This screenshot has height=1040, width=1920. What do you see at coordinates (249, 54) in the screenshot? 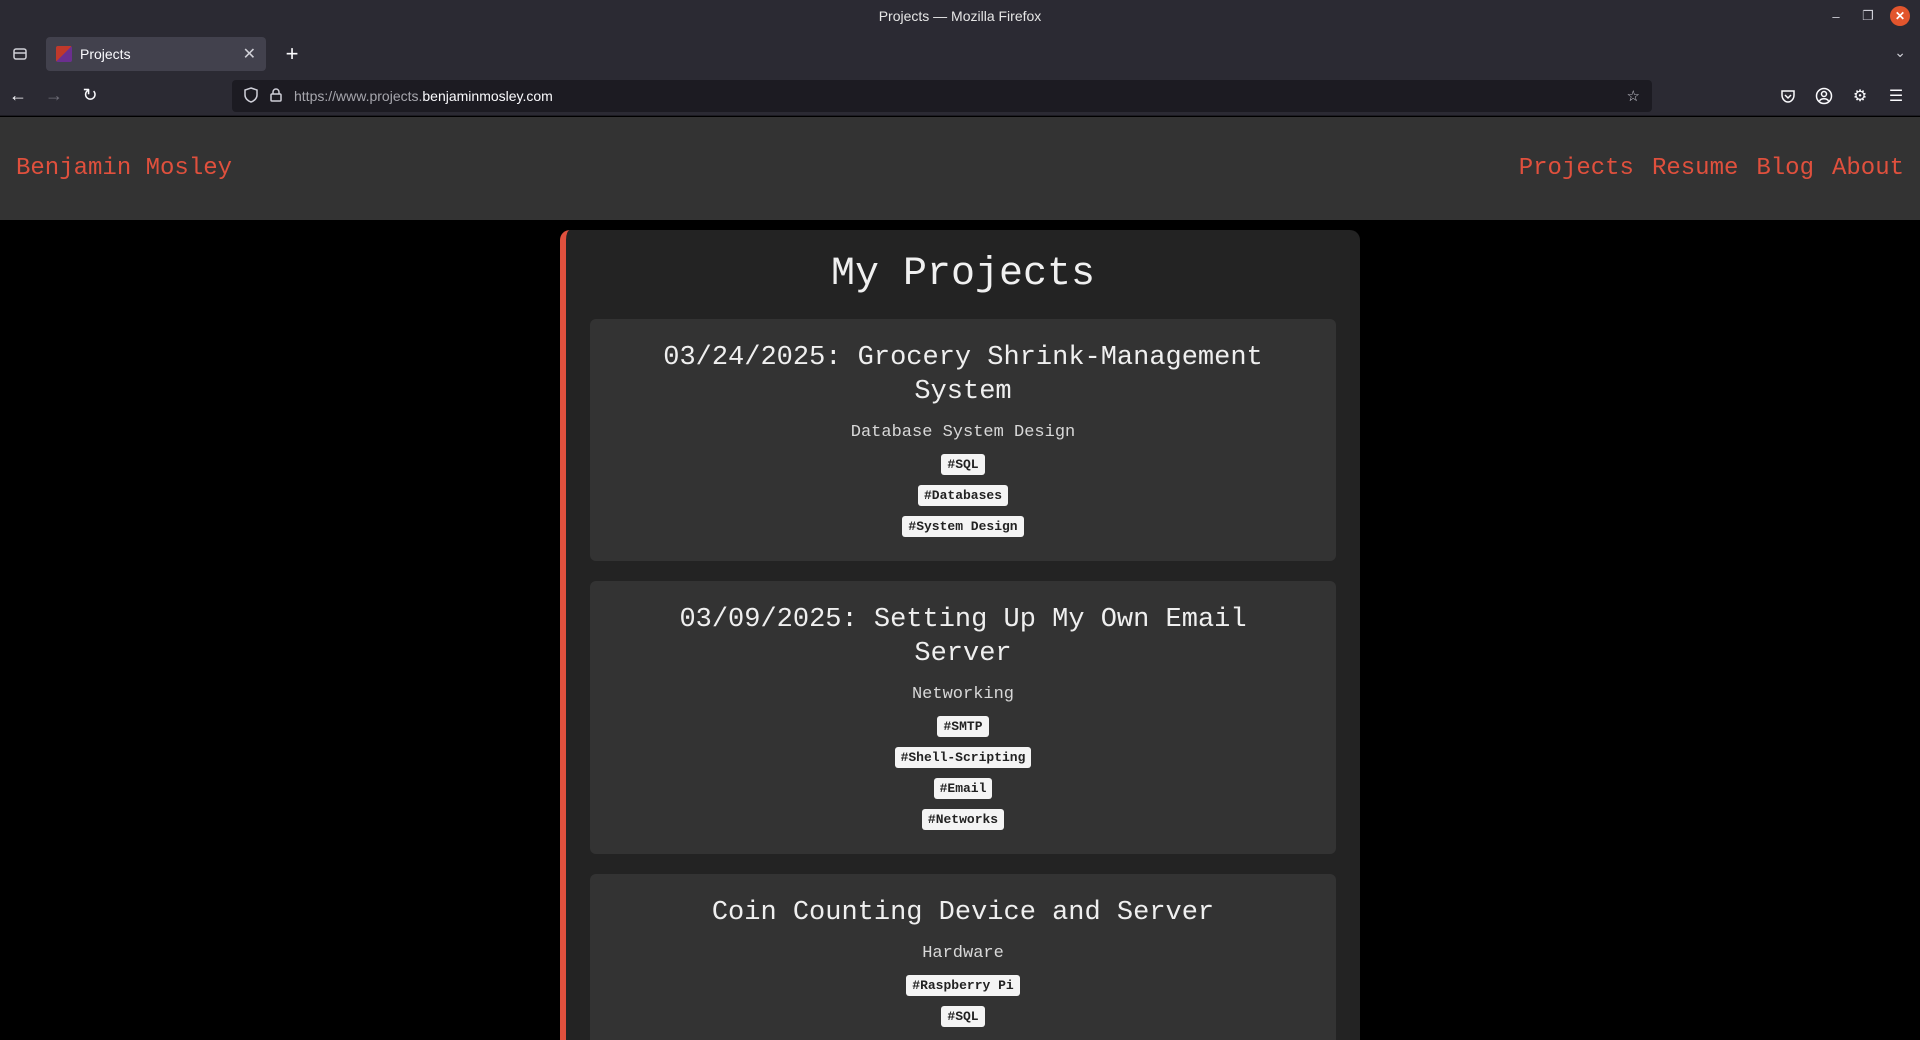
I see `close-tab-icon: ✕` at bounding box center [249, 54].